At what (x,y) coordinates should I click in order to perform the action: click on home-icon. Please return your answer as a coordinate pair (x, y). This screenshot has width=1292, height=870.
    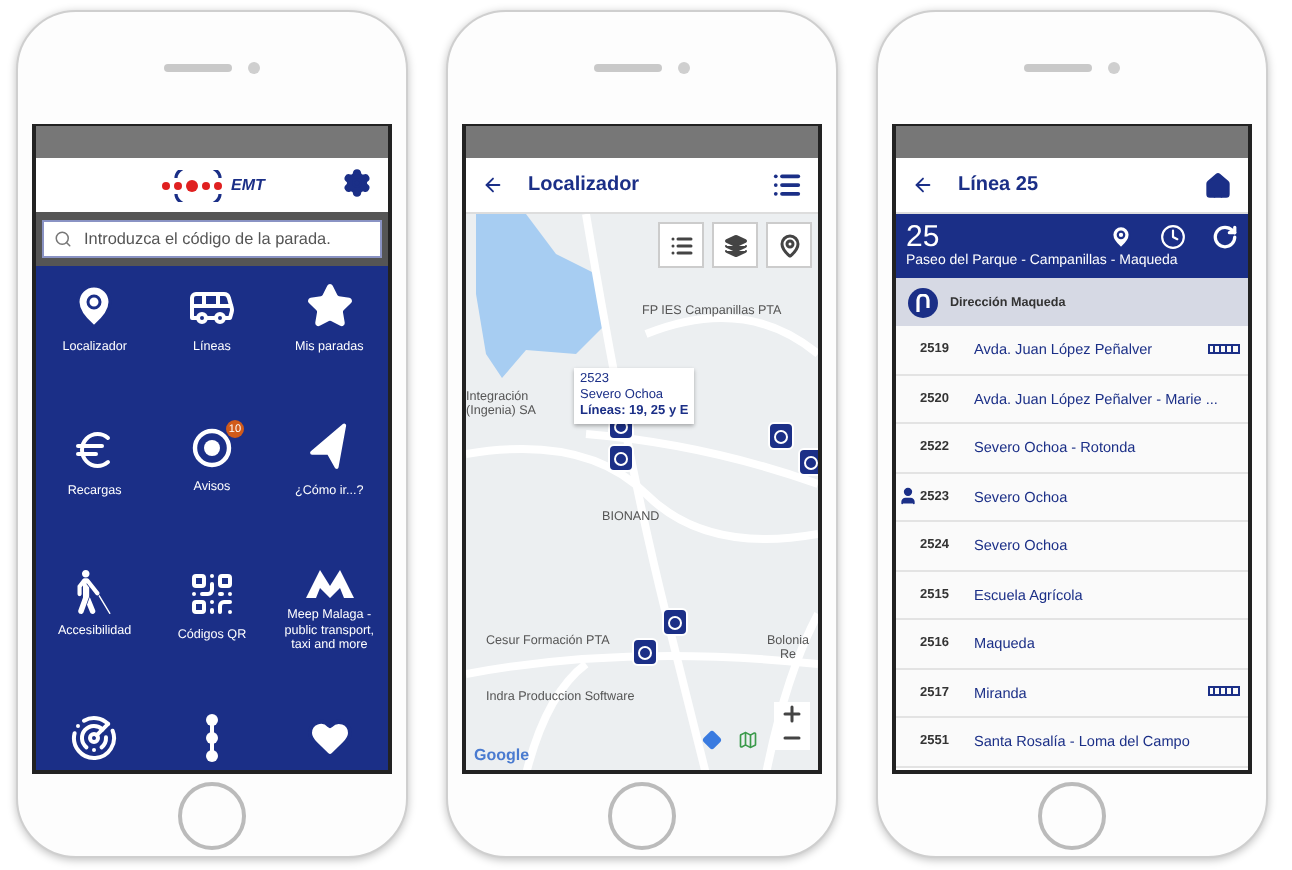
    Looking at the image, I should click on (1218, 185).